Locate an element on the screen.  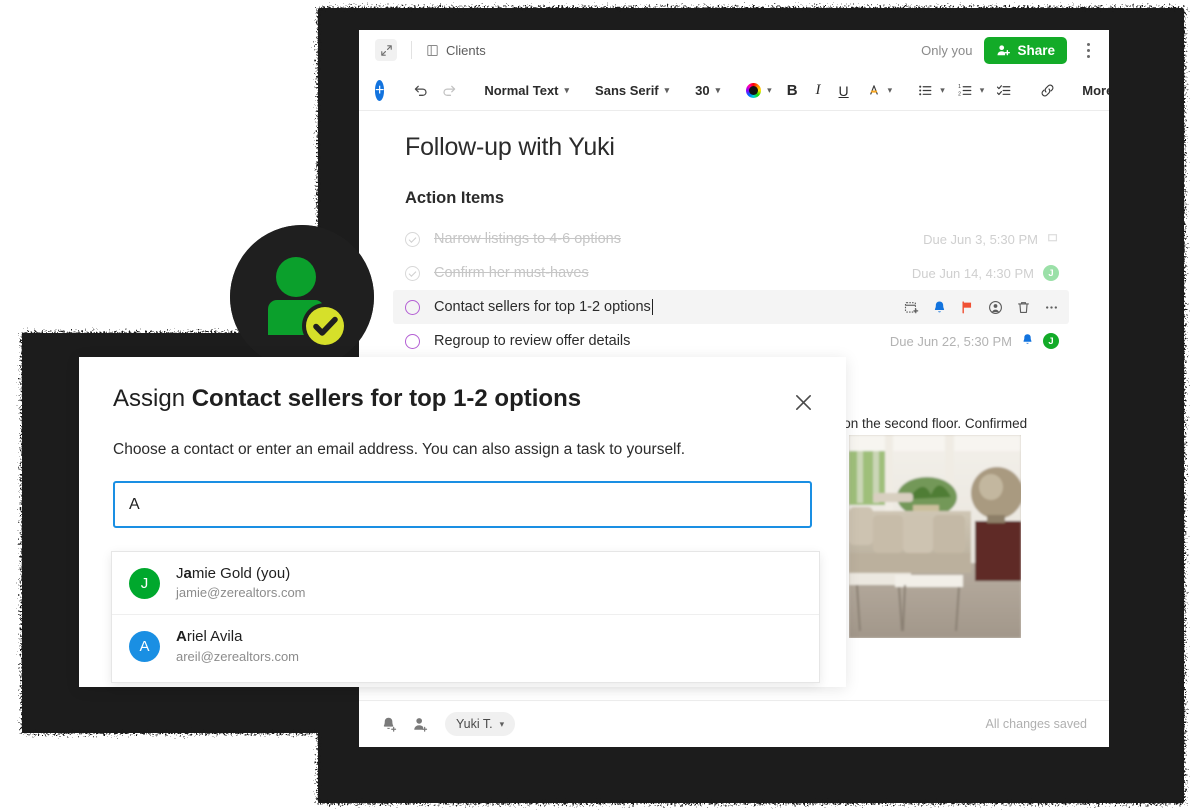
underline-button: U is located at coordinates (844, 91).